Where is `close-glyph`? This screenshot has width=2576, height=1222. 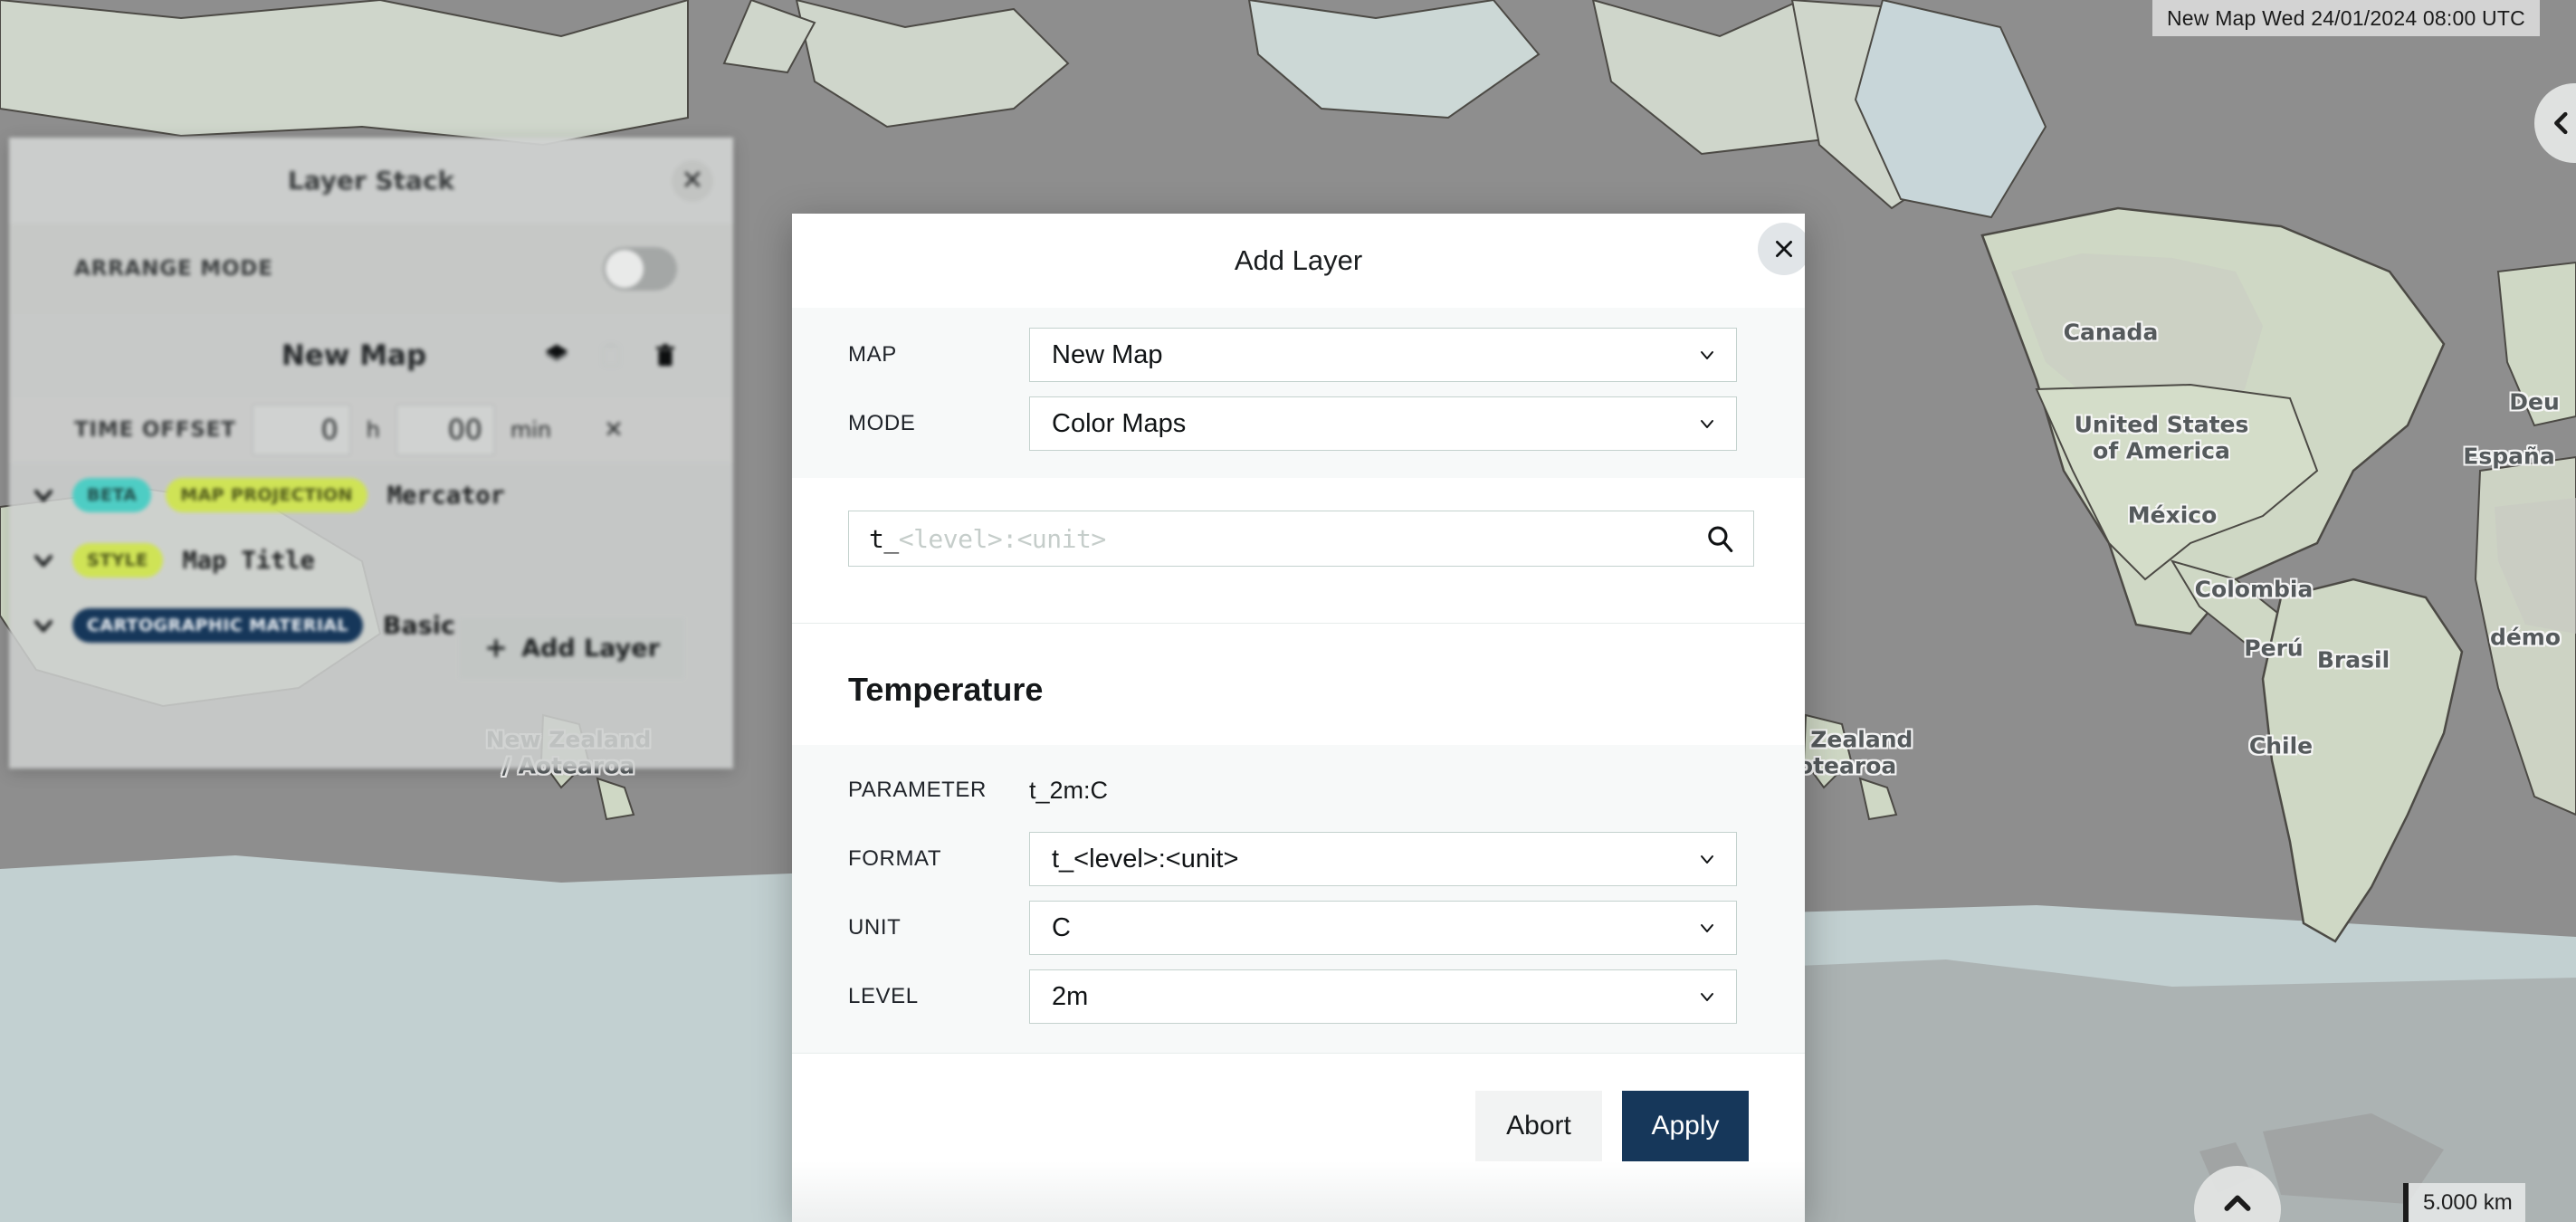
close-glyph is located at coordinates (1784, 249).